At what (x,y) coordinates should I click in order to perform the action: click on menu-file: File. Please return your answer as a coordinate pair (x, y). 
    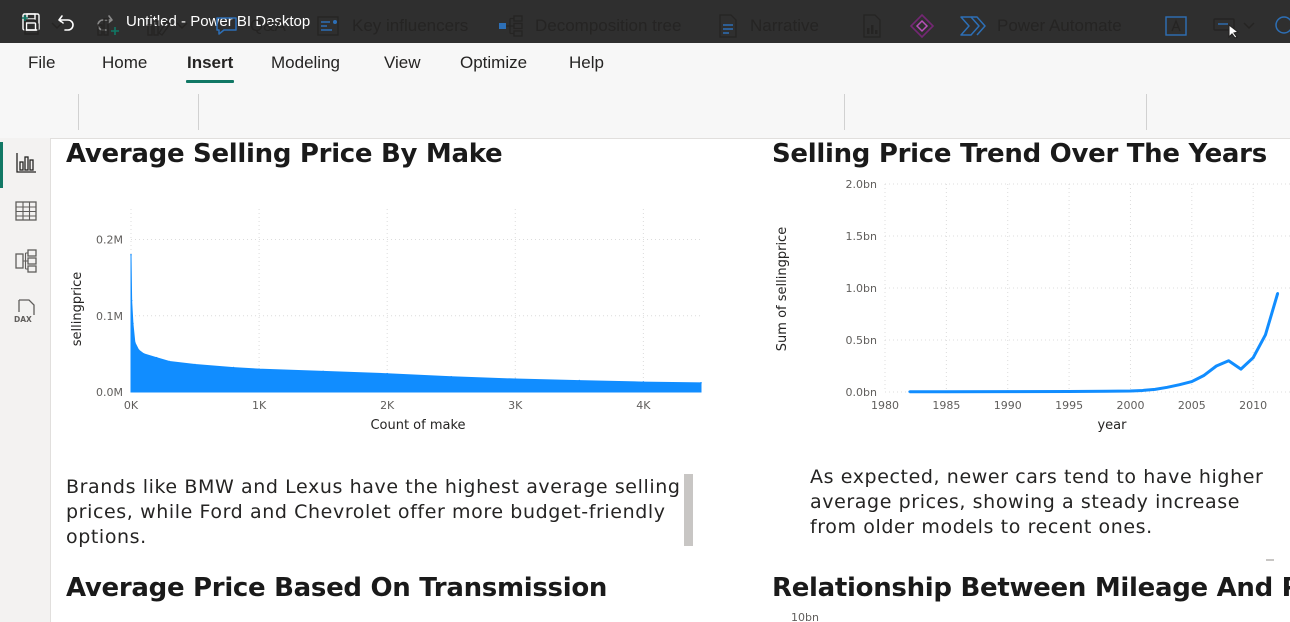
    Looking at the image, I should click on (41, 63).